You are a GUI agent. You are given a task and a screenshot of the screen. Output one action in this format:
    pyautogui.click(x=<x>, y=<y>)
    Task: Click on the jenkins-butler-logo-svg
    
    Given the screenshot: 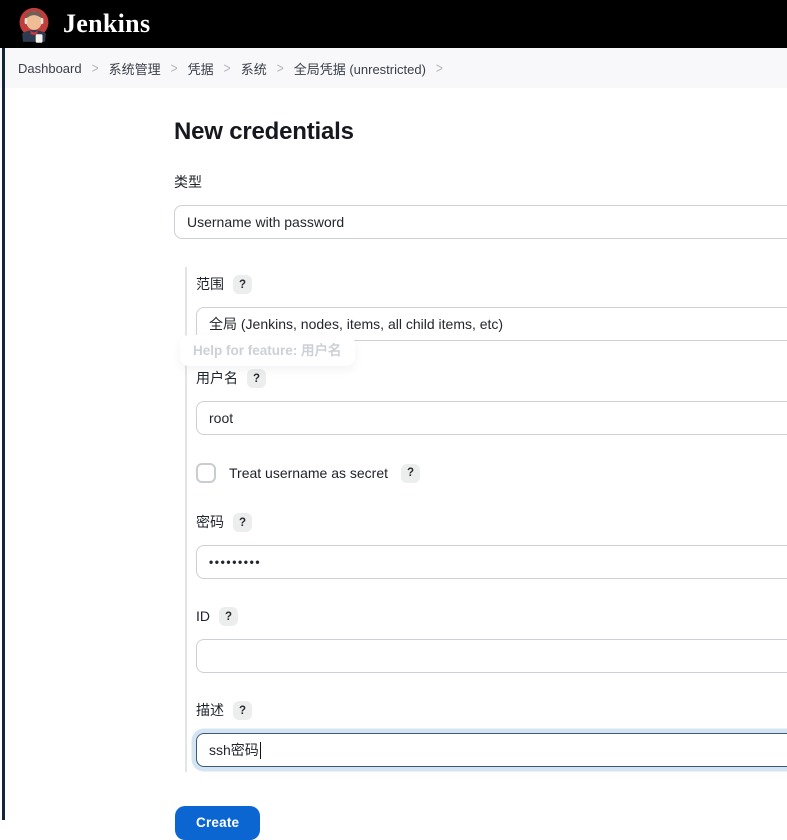 What is the action you would take?
    pyautogui.click(x=34, y=25)
    